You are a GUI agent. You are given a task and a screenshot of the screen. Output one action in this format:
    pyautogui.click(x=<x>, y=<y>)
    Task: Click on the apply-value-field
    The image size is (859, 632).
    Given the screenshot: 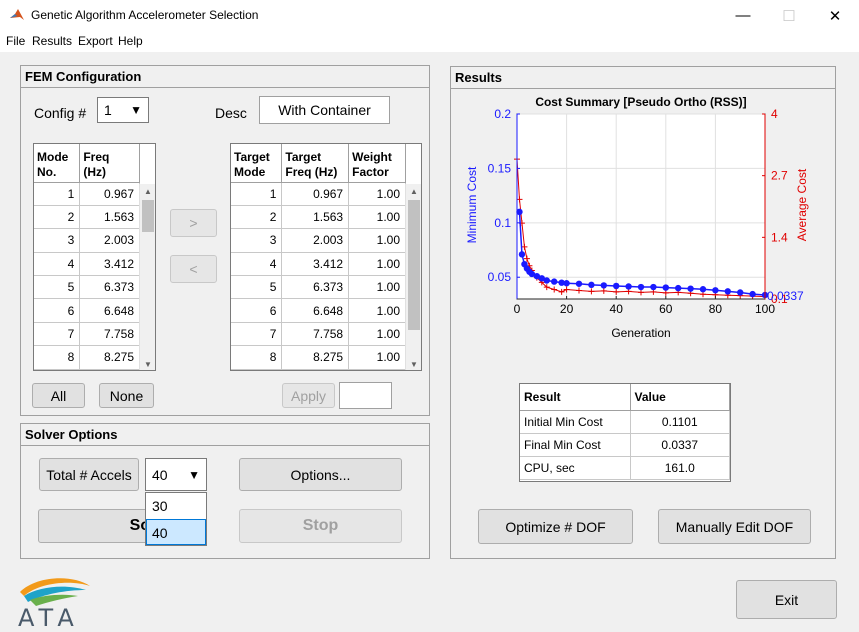 What is the action you would take?
    pyautogui.click(x=365, y=395)
    